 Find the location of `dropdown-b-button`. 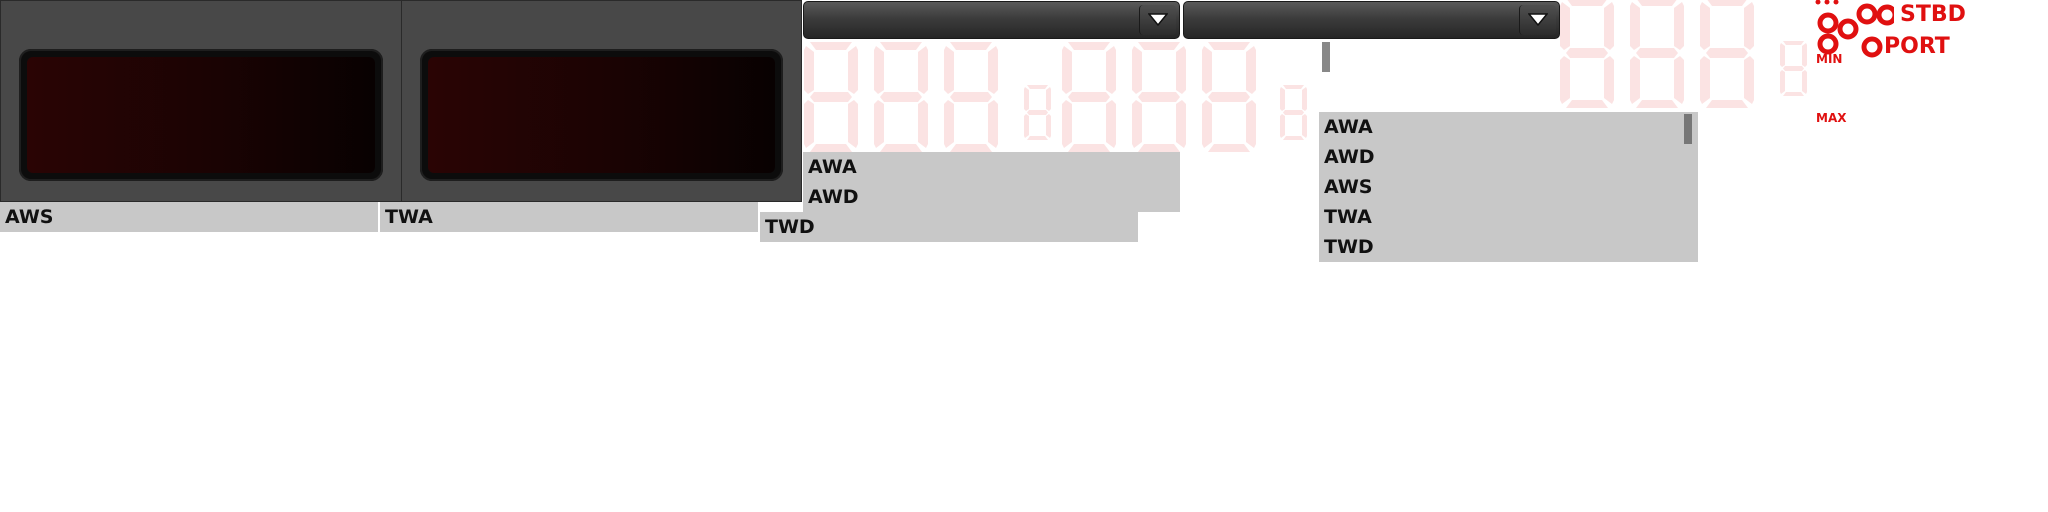

dropdown-b-button is located at coordinates (1537, 20).